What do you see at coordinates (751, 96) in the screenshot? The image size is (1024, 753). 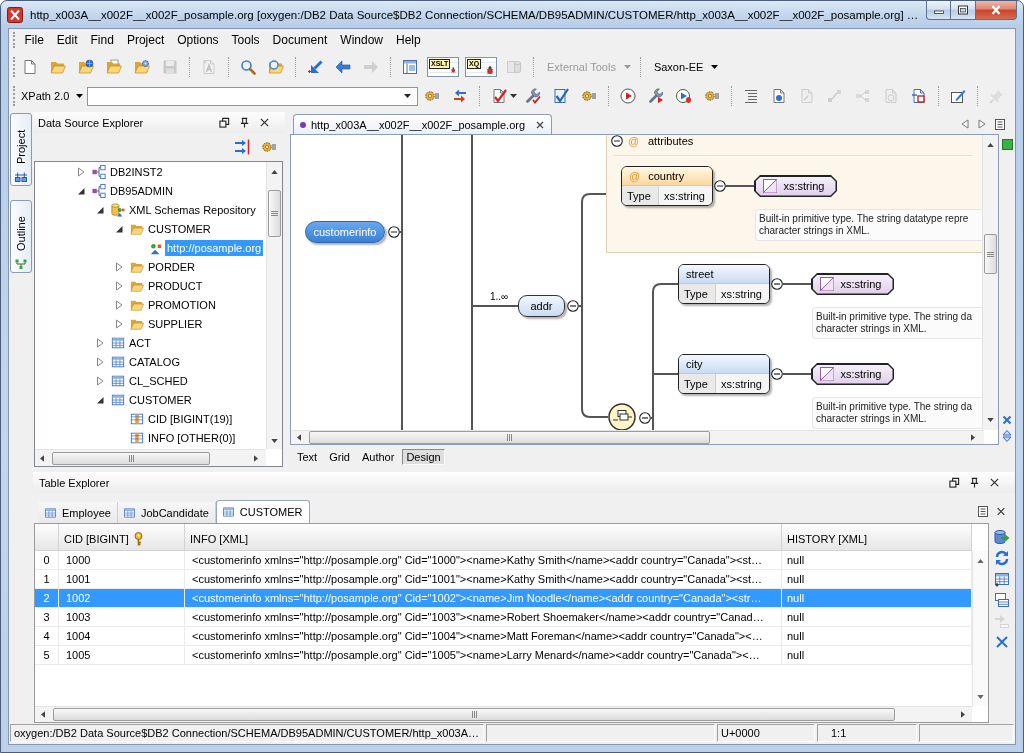 I see `indent-lines-icon` at bounding box center [751, 96].